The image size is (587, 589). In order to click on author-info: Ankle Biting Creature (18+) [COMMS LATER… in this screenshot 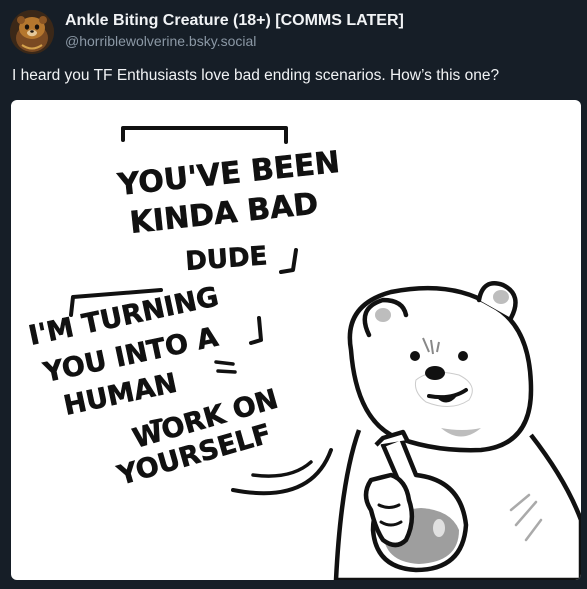, I will do `click(320, 31)`.